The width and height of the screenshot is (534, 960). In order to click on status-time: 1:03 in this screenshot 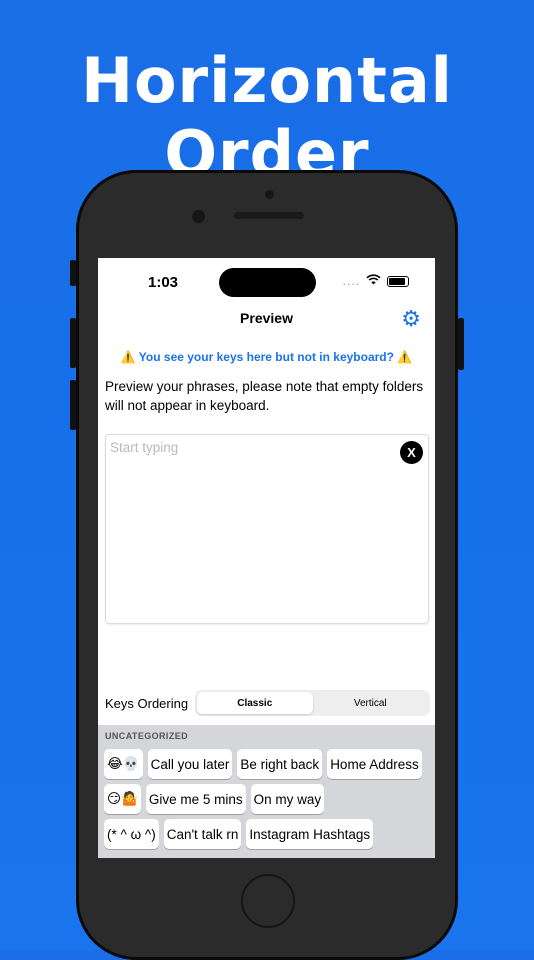, I will do `click(163, 282)`.